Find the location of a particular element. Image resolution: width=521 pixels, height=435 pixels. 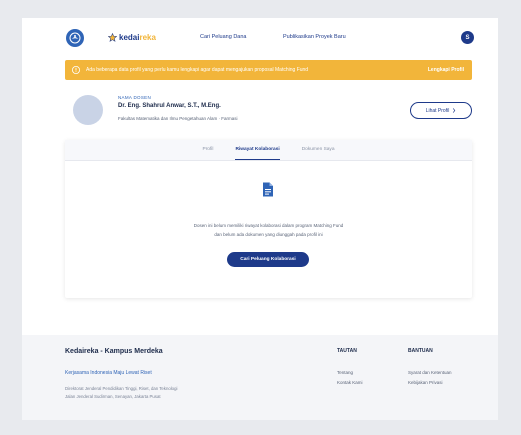

document-icon is located at coordinates (268, 189).